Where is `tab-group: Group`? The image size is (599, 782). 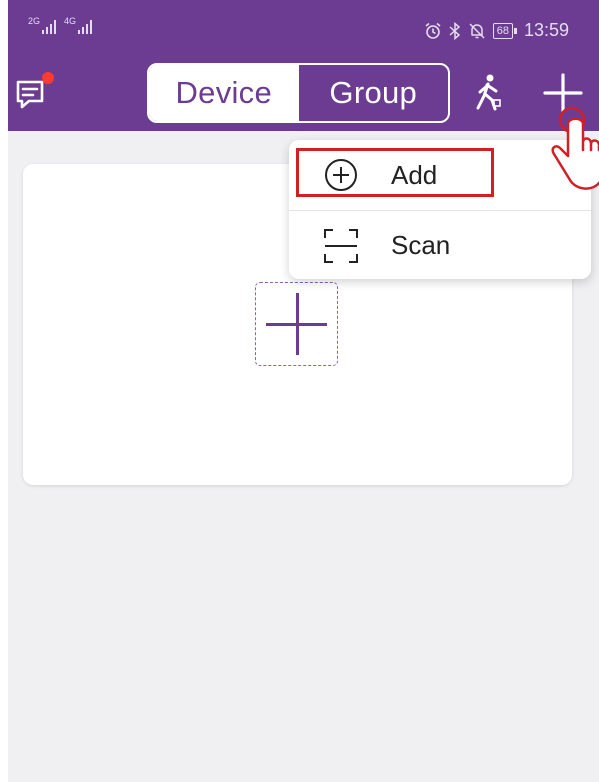
tab-group: Group is located at coordinates (374, 93).